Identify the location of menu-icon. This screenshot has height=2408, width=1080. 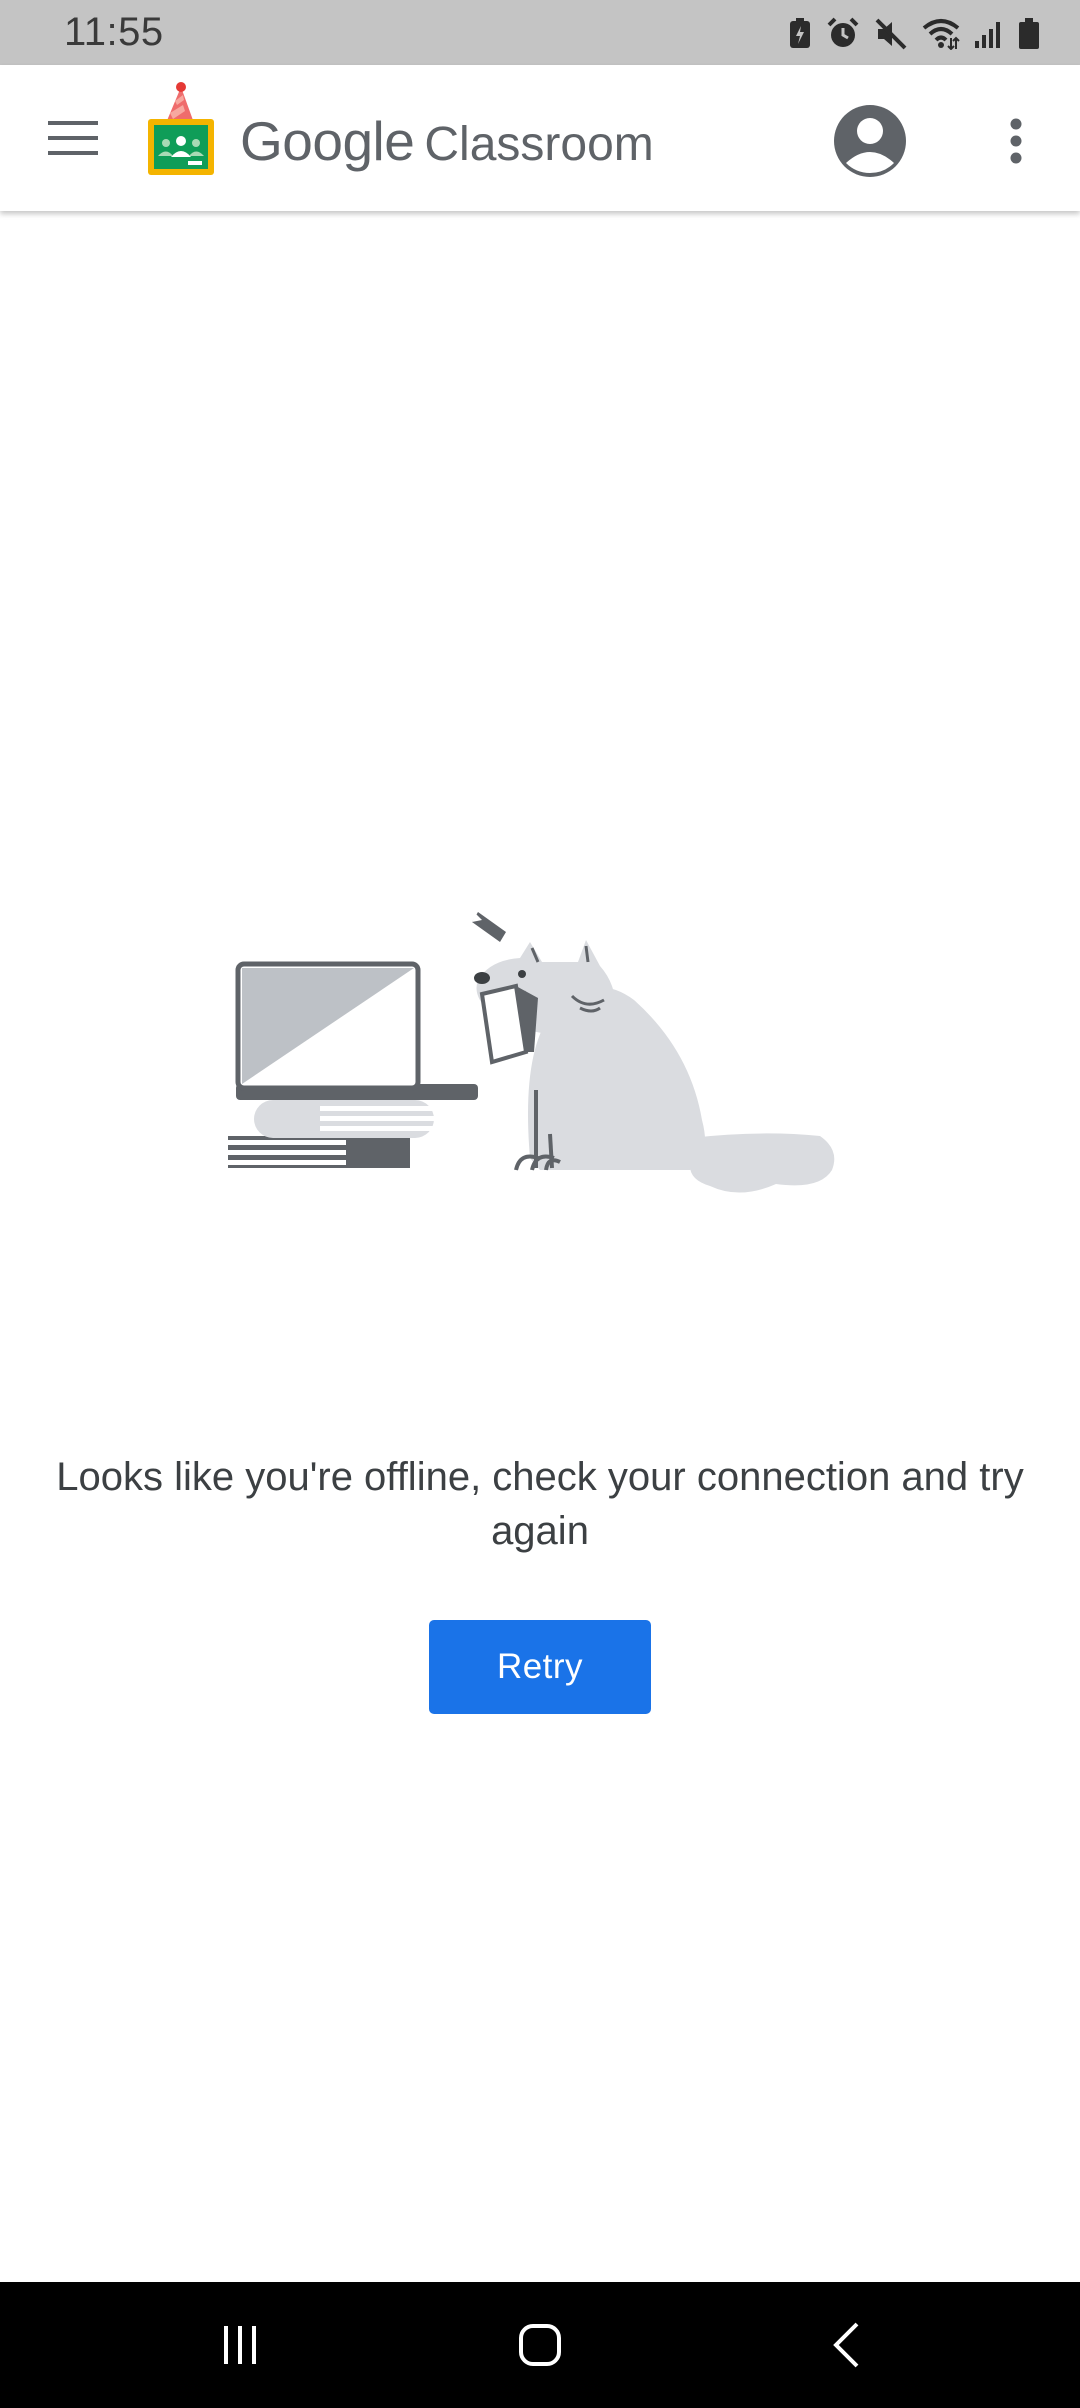
(73, 138).